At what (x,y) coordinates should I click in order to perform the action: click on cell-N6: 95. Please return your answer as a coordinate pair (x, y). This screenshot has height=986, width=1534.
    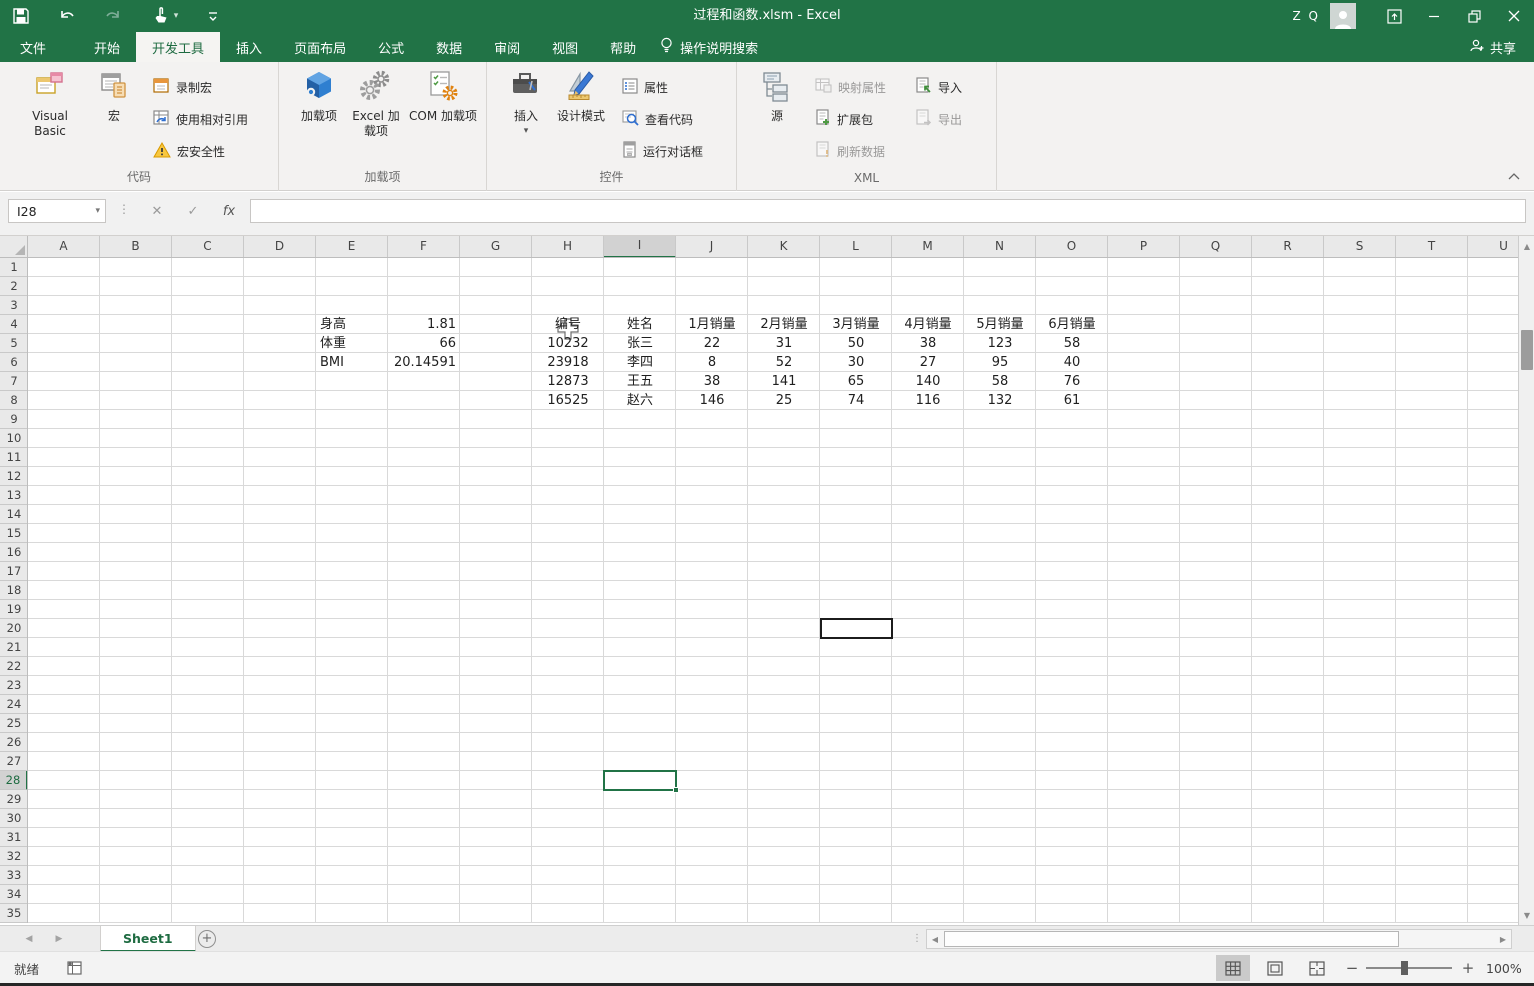
    Looking at the image, I should click on (1000, 362).